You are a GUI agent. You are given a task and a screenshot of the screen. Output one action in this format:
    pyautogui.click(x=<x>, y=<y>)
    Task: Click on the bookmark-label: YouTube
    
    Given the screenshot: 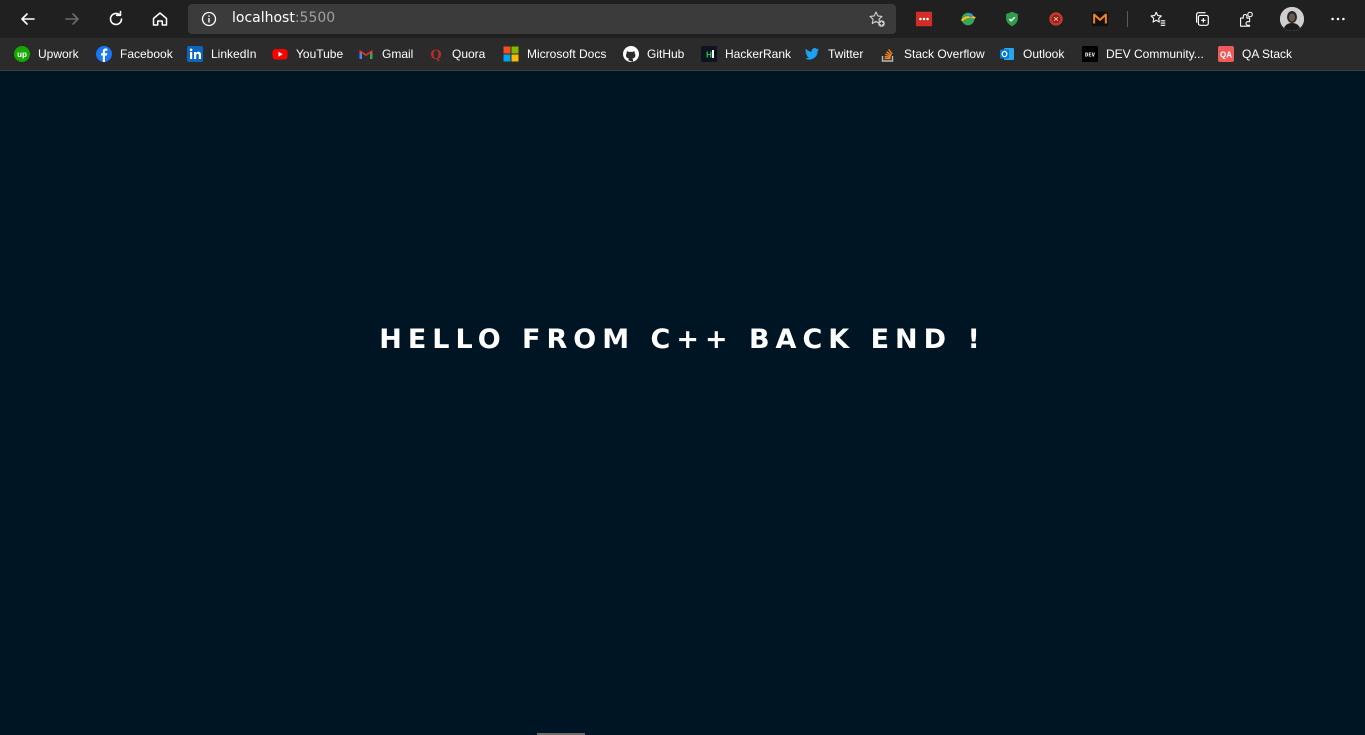 What is the action you would take?
    pyautogui.click(x=320, y=54)
    